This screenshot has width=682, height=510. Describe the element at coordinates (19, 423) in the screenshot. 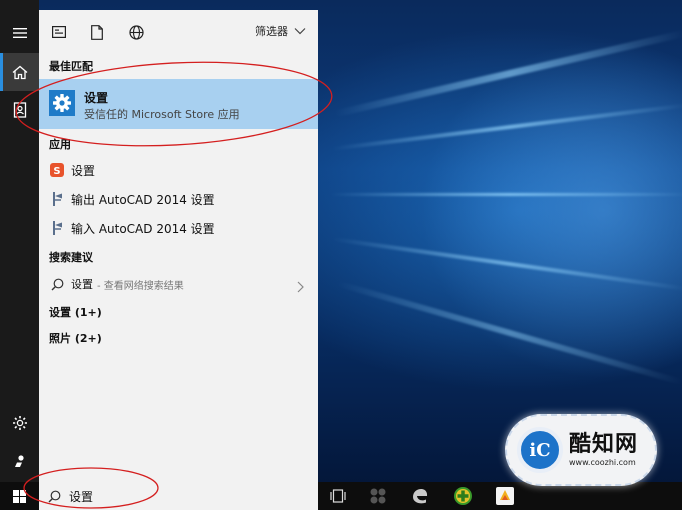

I see `settings-icon` at that location.